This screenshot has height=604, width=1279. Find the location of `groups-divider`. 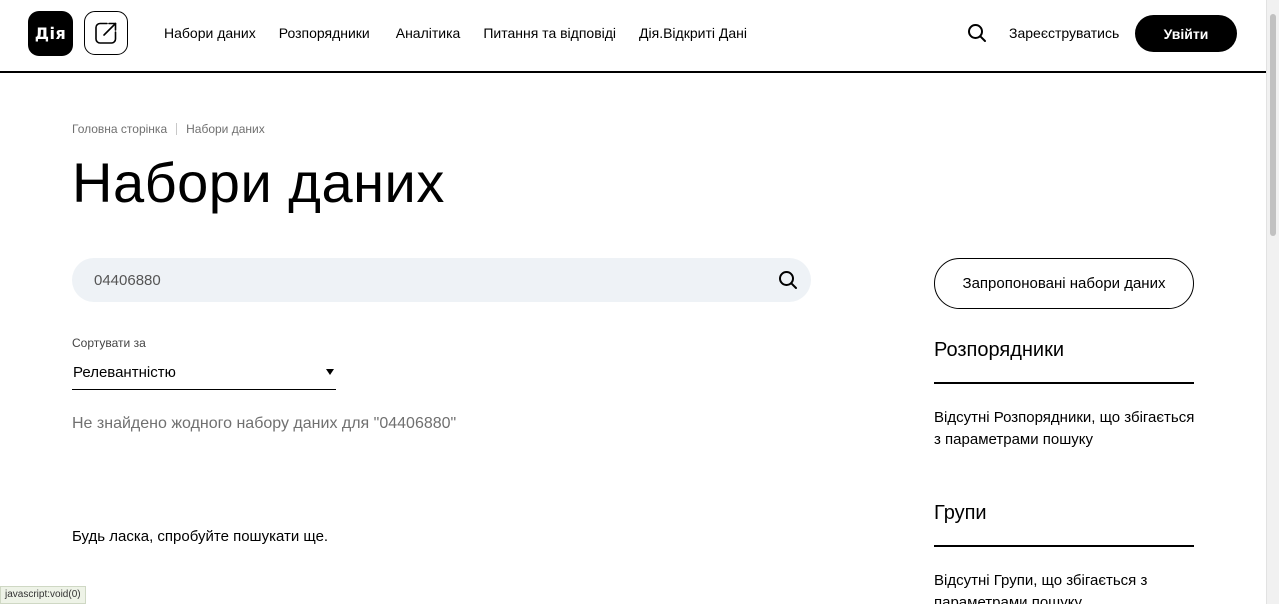

groups-divider is located at coordinates (1064, 546).